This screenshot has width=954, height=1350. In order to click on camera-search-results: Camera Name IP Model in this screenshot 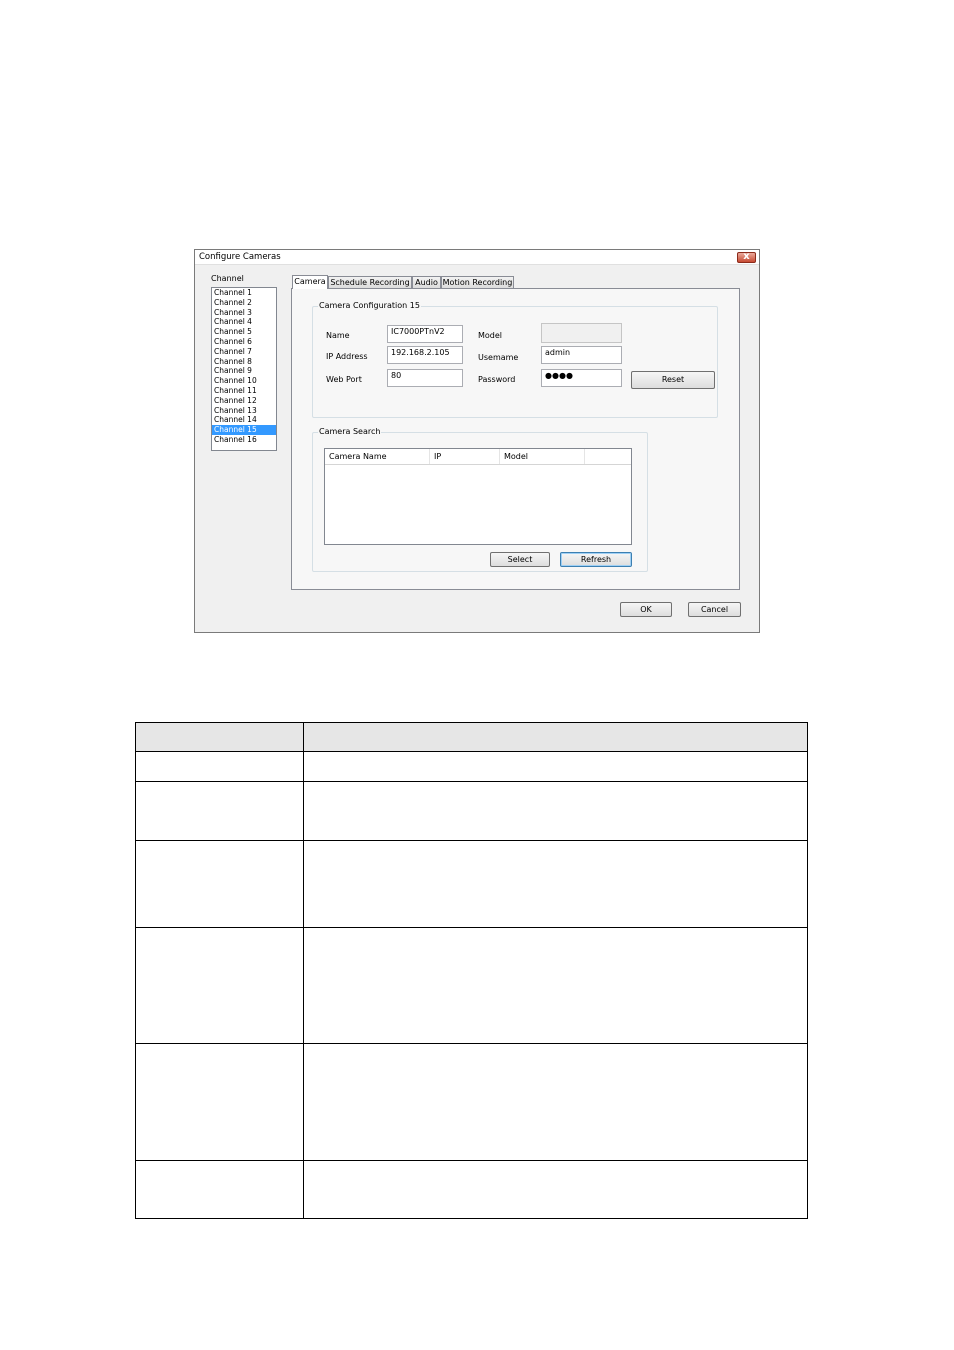, I will do `click(478, 496)`.